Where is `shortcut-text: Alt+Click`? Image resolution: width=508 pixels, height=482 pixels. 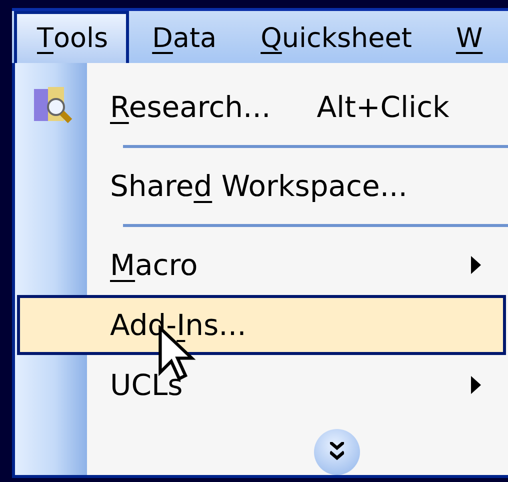
shortcut-text: Alt+Click is located at coordinates (383, 107).